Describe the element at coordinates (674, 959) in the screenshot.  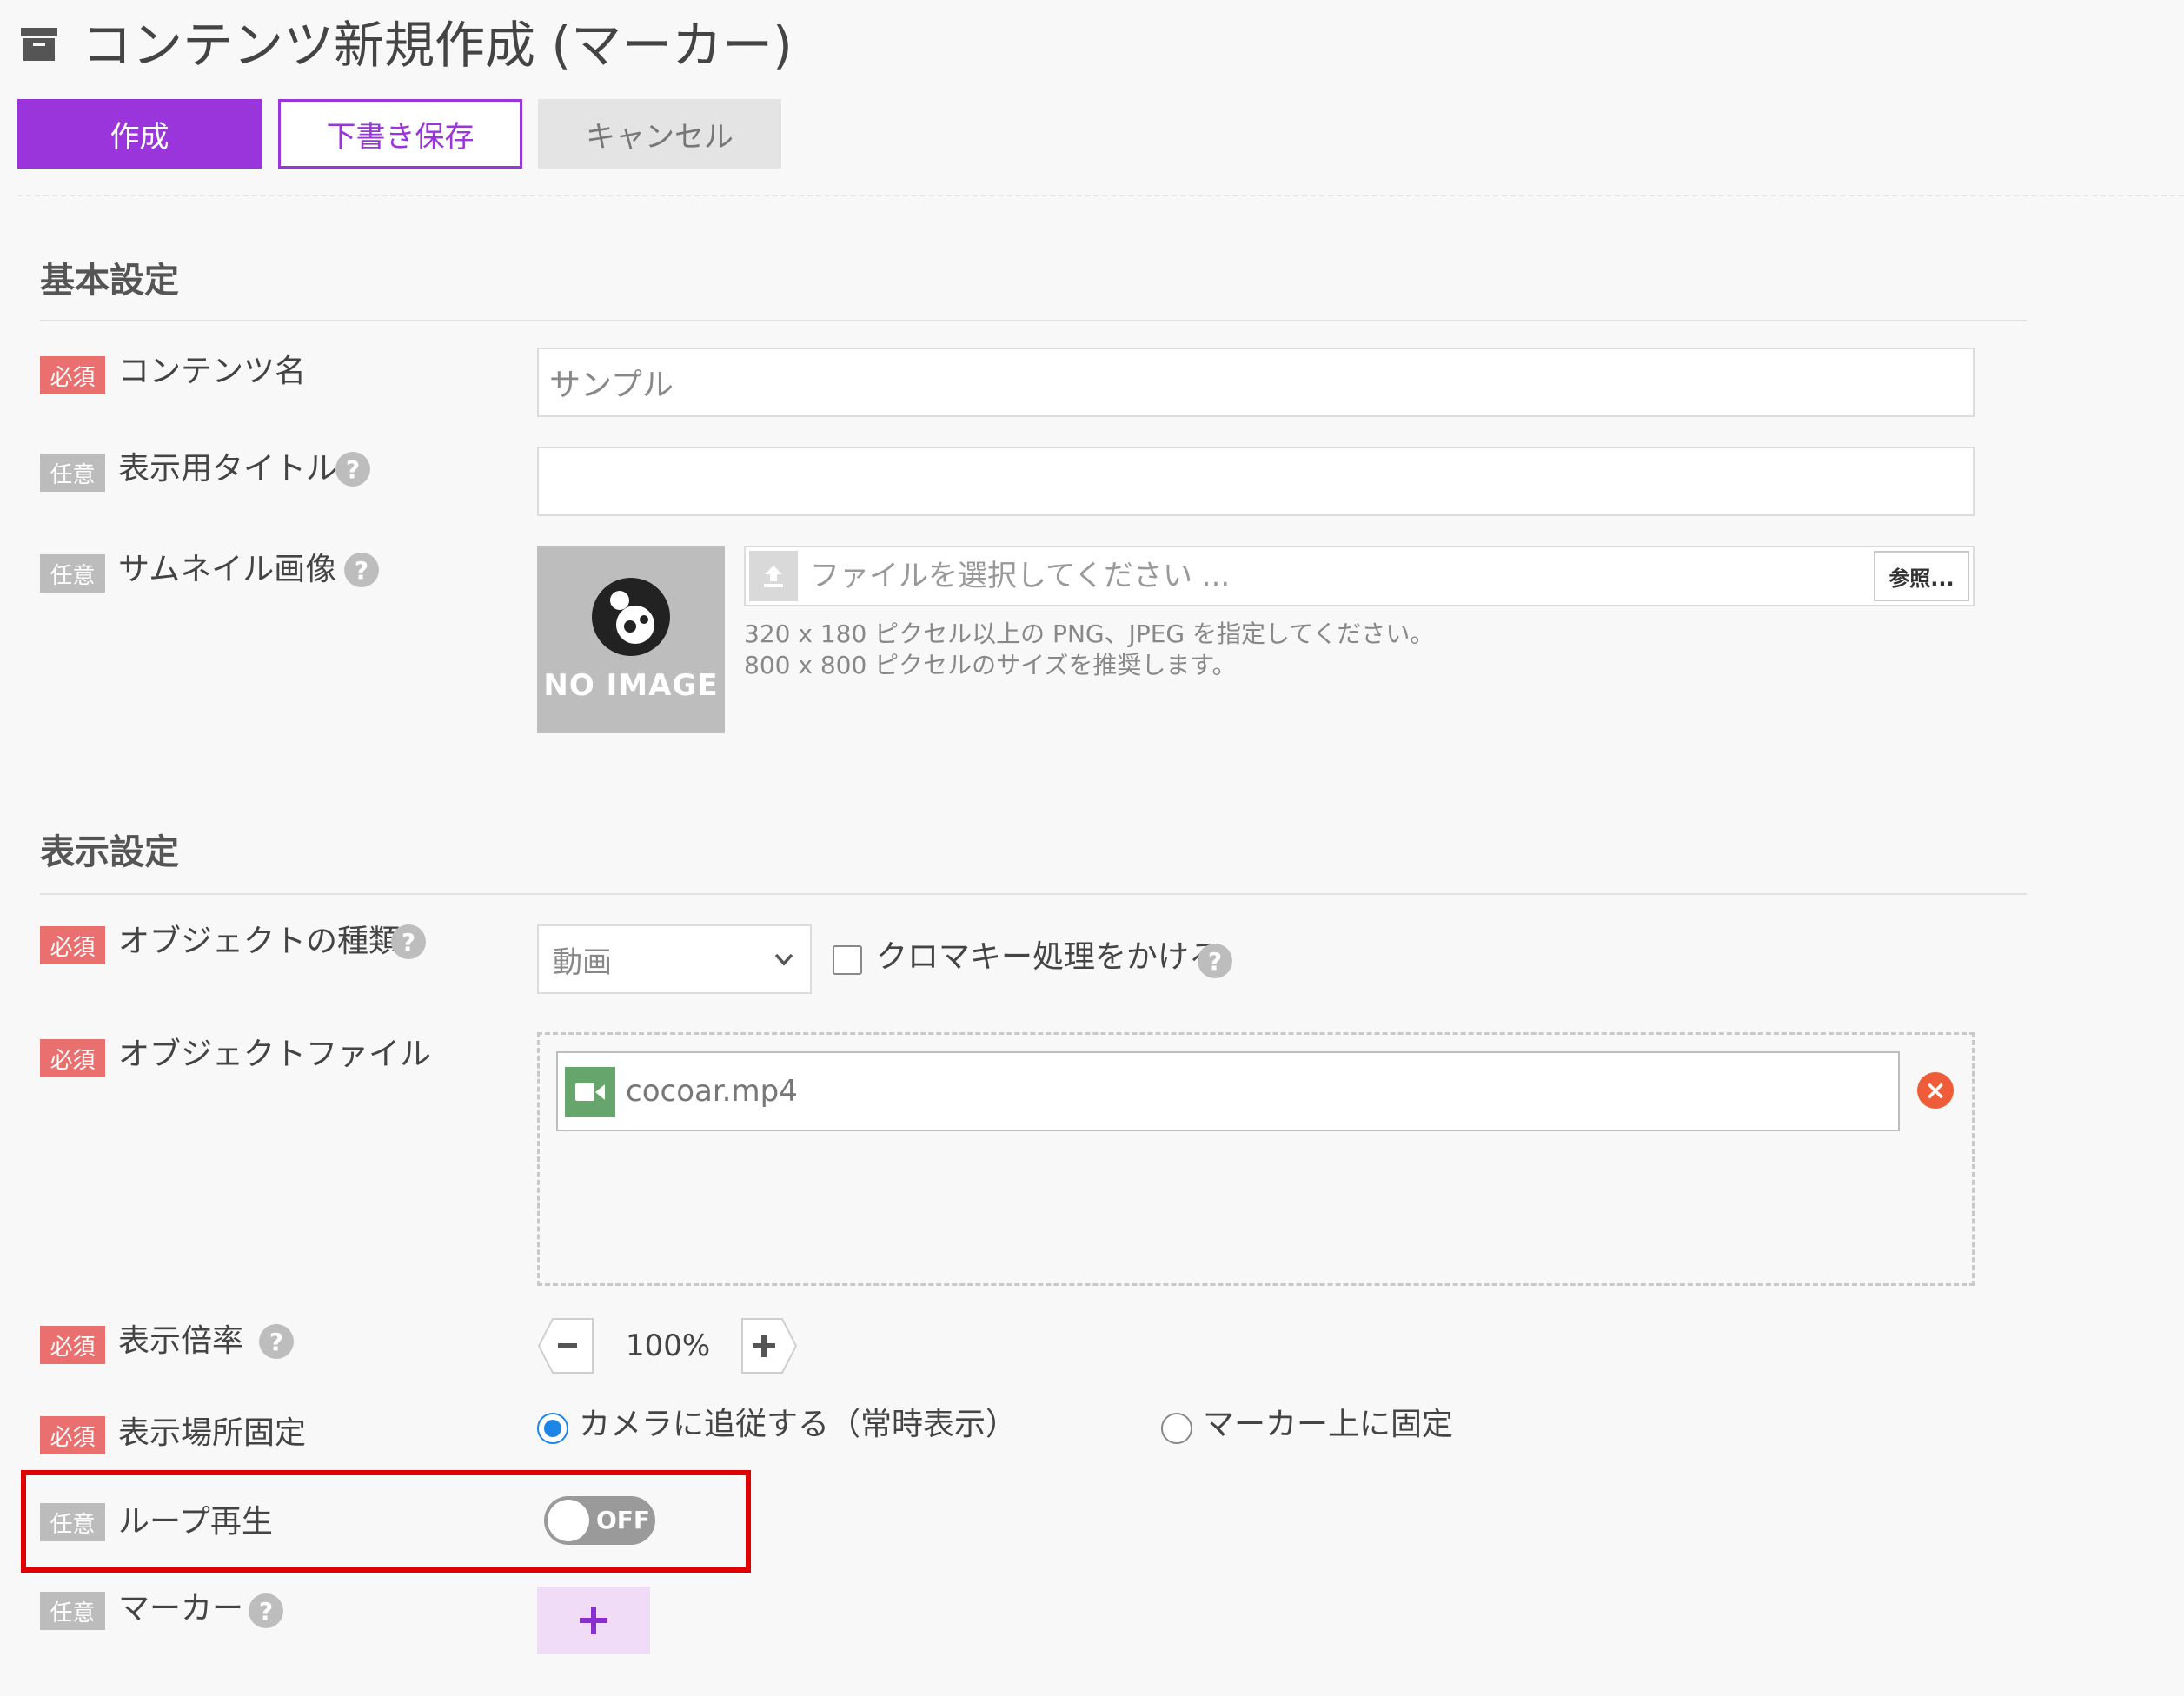
I see `object-type-select: 動画` at that location.